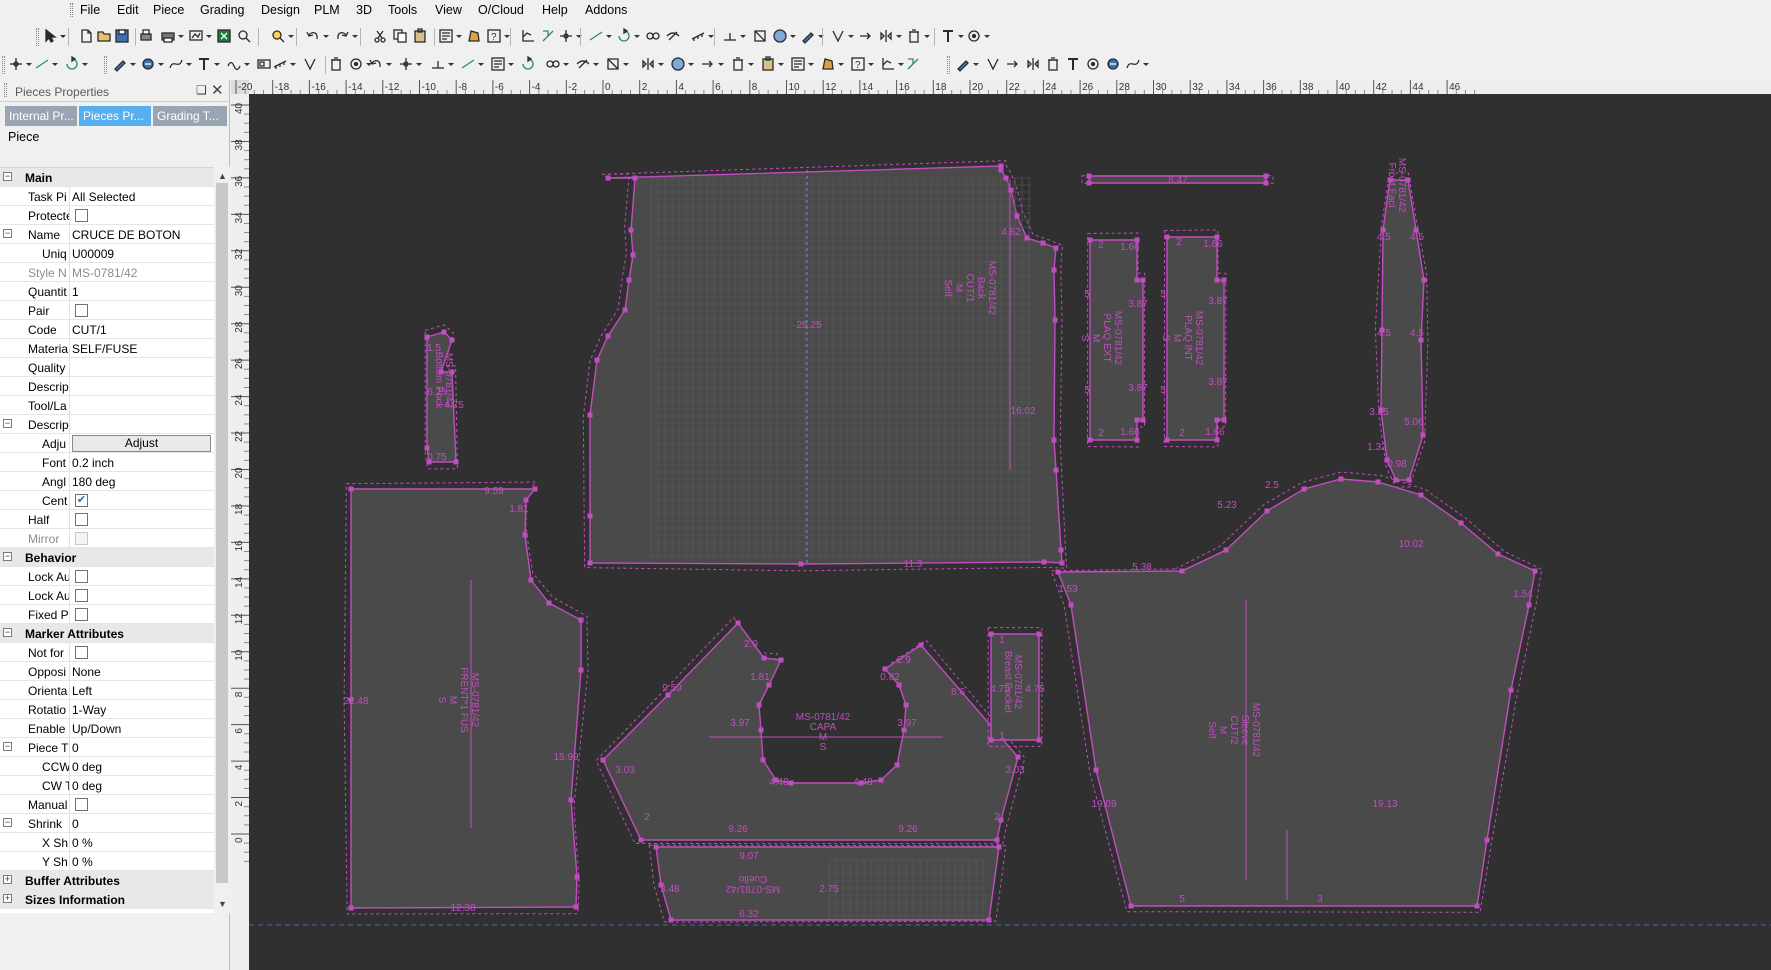 This screenshot has height=970, width=1771. I want to click on property-row: Lock Au, so click(107, 595).